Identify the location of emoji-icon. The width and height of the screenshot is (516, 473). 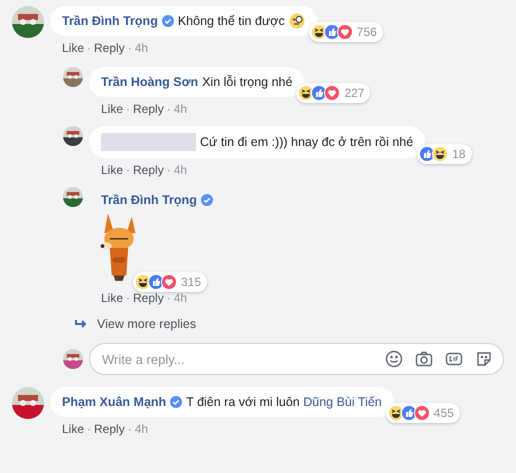
(394, 359).